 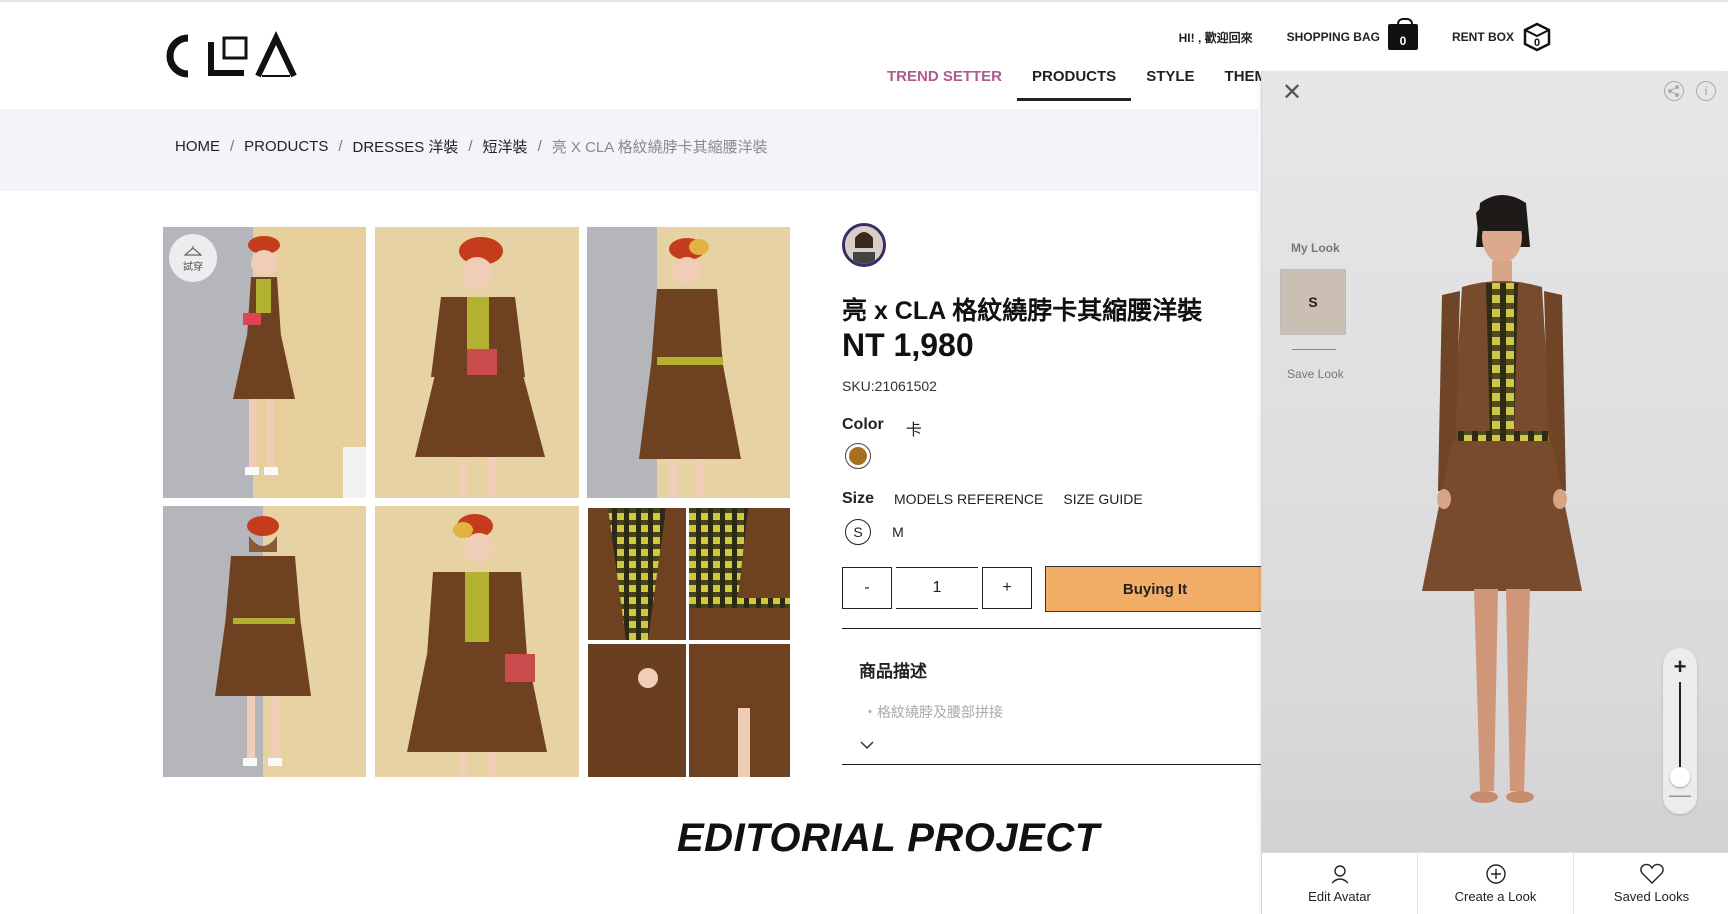 What do you see at coordinates (406, 146) in the screenshot?
I see `breadcrumb-dresses: DRESSES 洋裝` at bounding box center [406, 146].